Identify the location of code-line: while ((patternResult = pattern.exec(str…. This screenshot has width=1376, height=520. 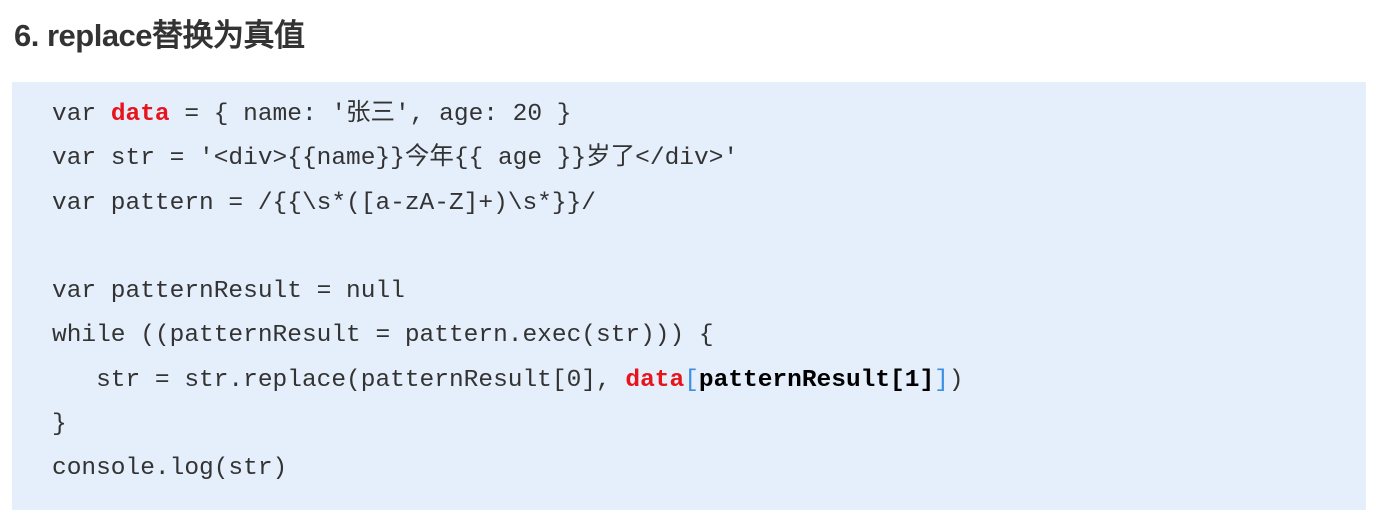
(508, 339).